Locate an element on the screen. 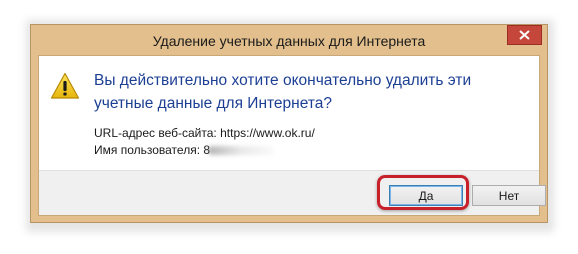 This screenshot has width=578, height=254. warning-icon is located at coordinates (65, 86).